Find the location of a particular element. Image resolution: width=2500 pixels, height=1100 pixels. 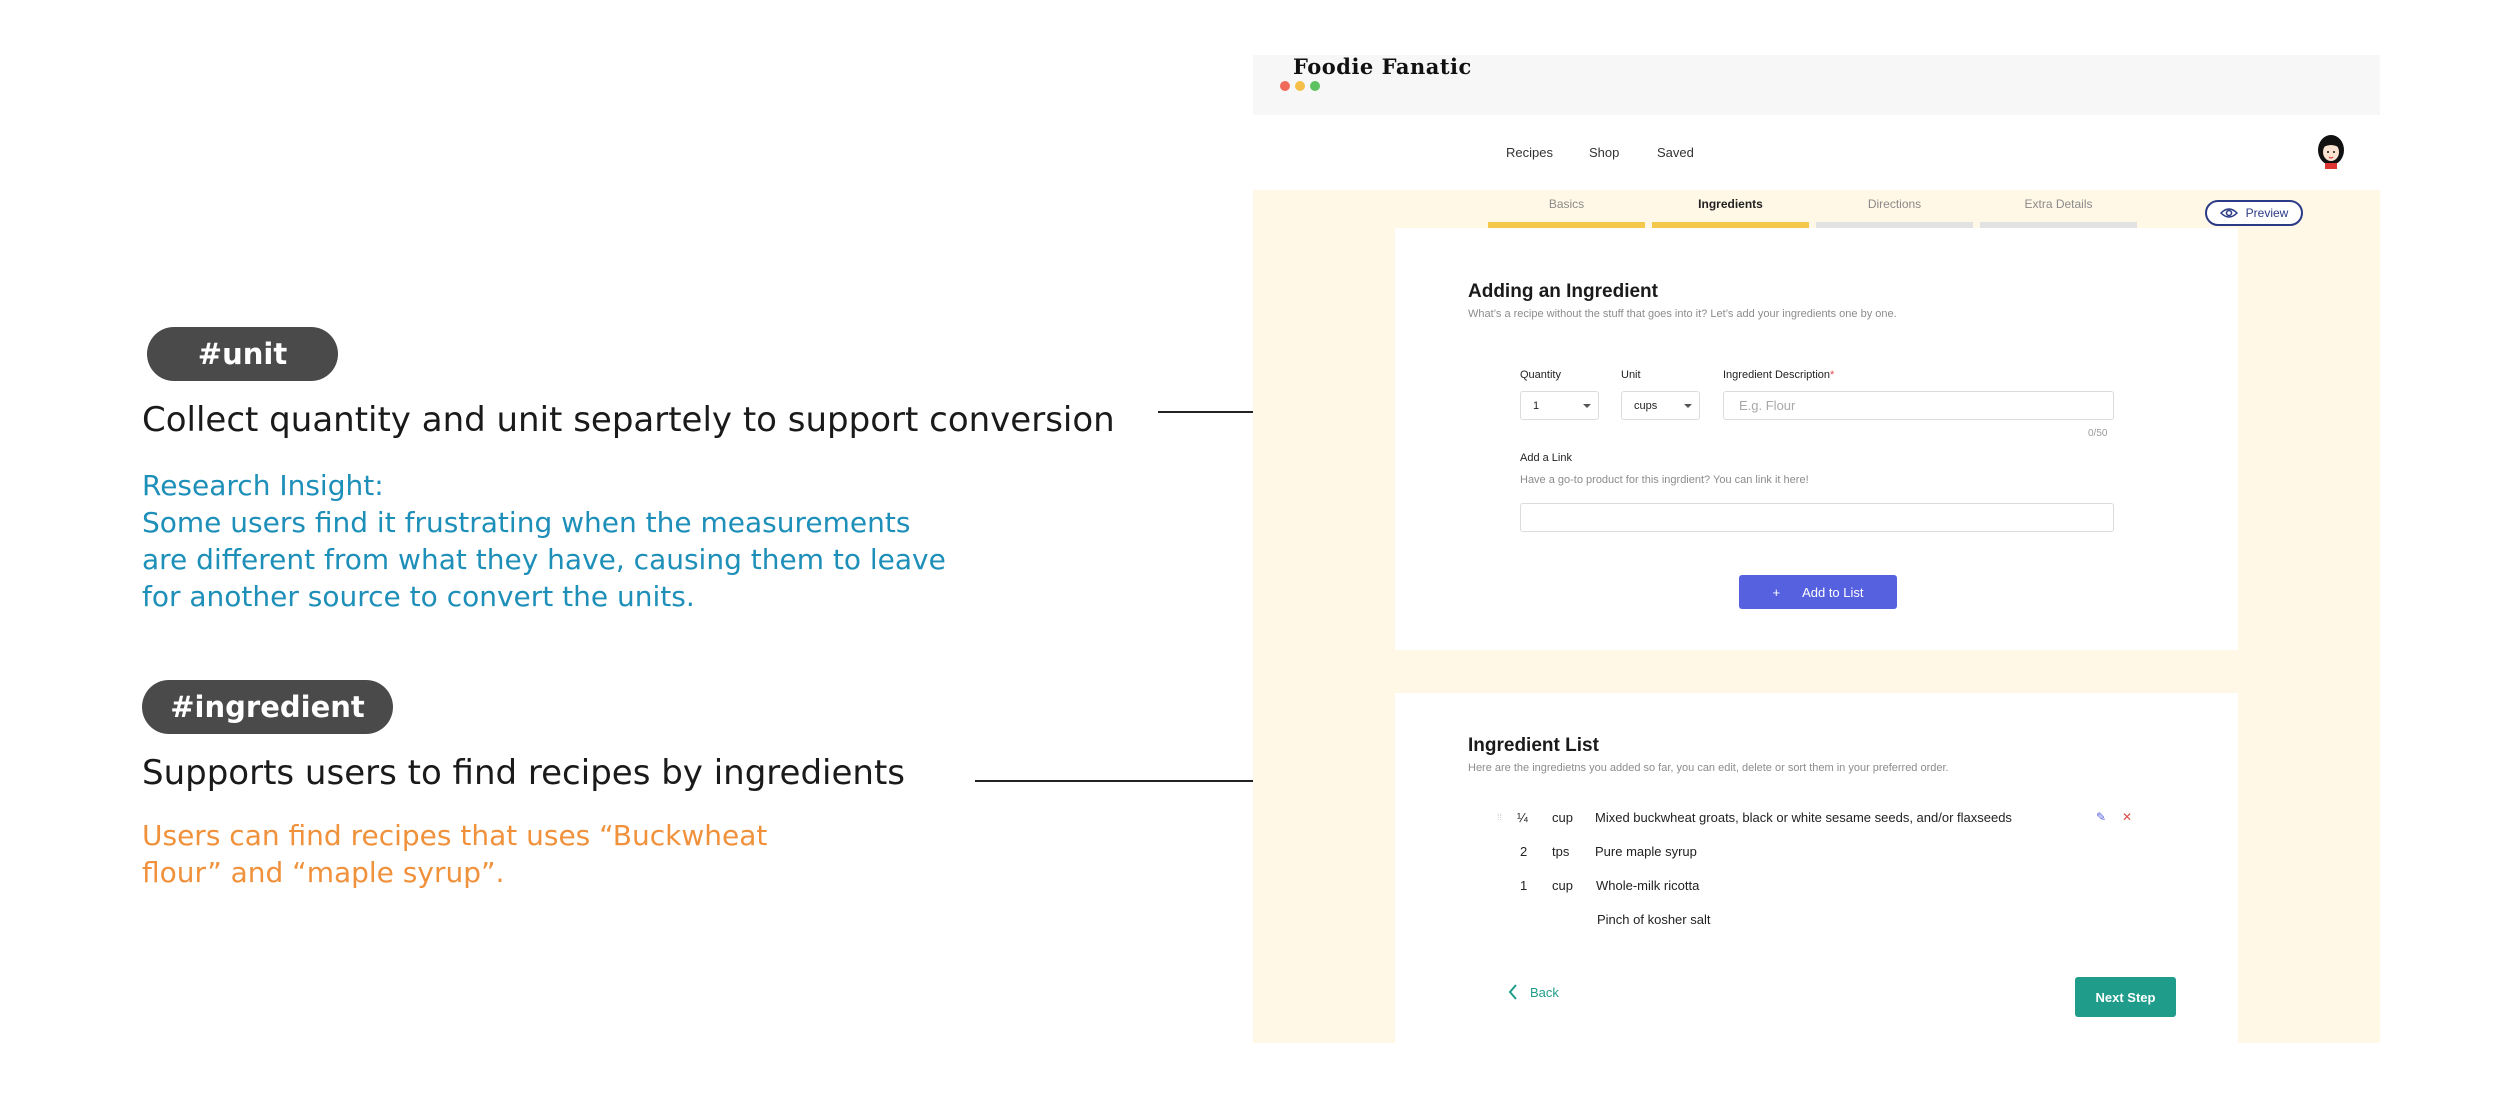

back-button: Back is located at coordinates (1533, 992).